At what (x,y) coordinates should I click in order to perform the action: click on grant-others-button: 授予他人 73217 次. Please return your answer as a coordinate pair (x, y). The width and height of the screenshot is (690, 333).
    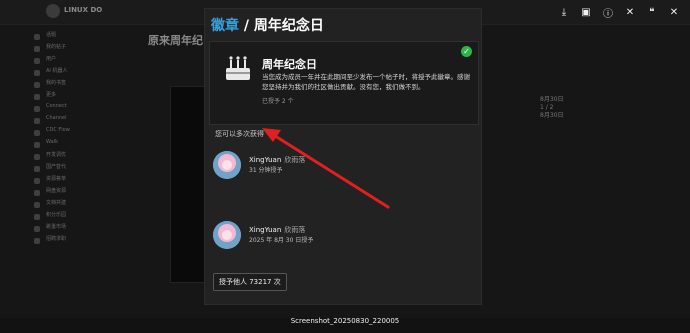
    Looking at the image, I should click on (250, 282).